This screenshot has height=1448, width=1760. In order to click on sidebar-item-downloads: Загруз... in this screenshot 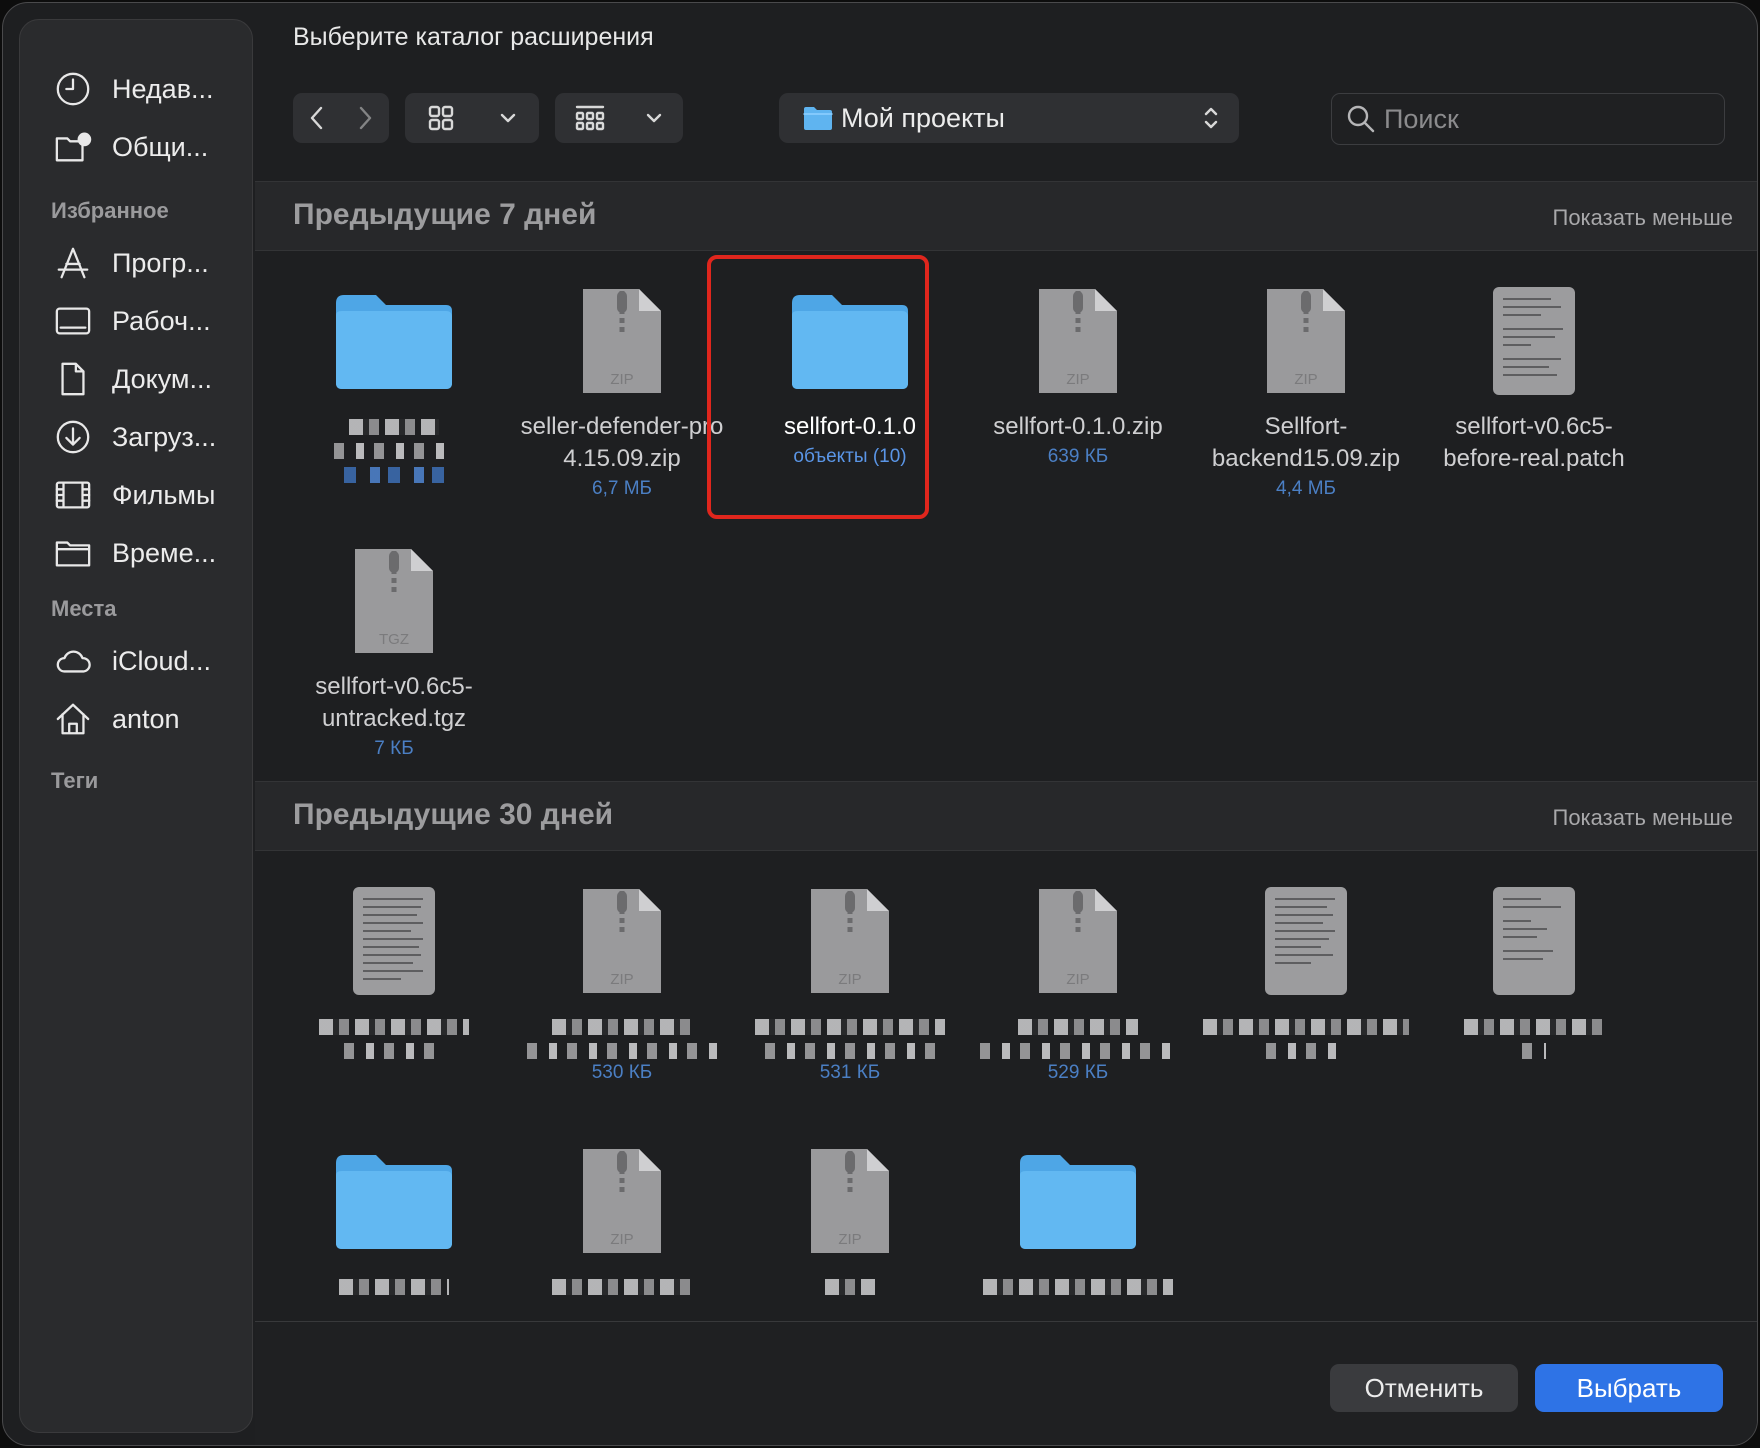, I will do `click(135, 437)`.